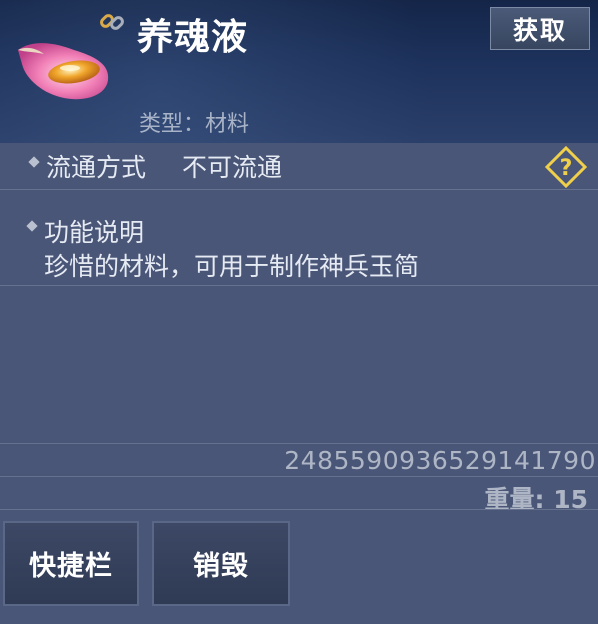  Describe the element at coordinates (194, 124) in the screenshot. I see `item-type: 类型：材料` at that location.